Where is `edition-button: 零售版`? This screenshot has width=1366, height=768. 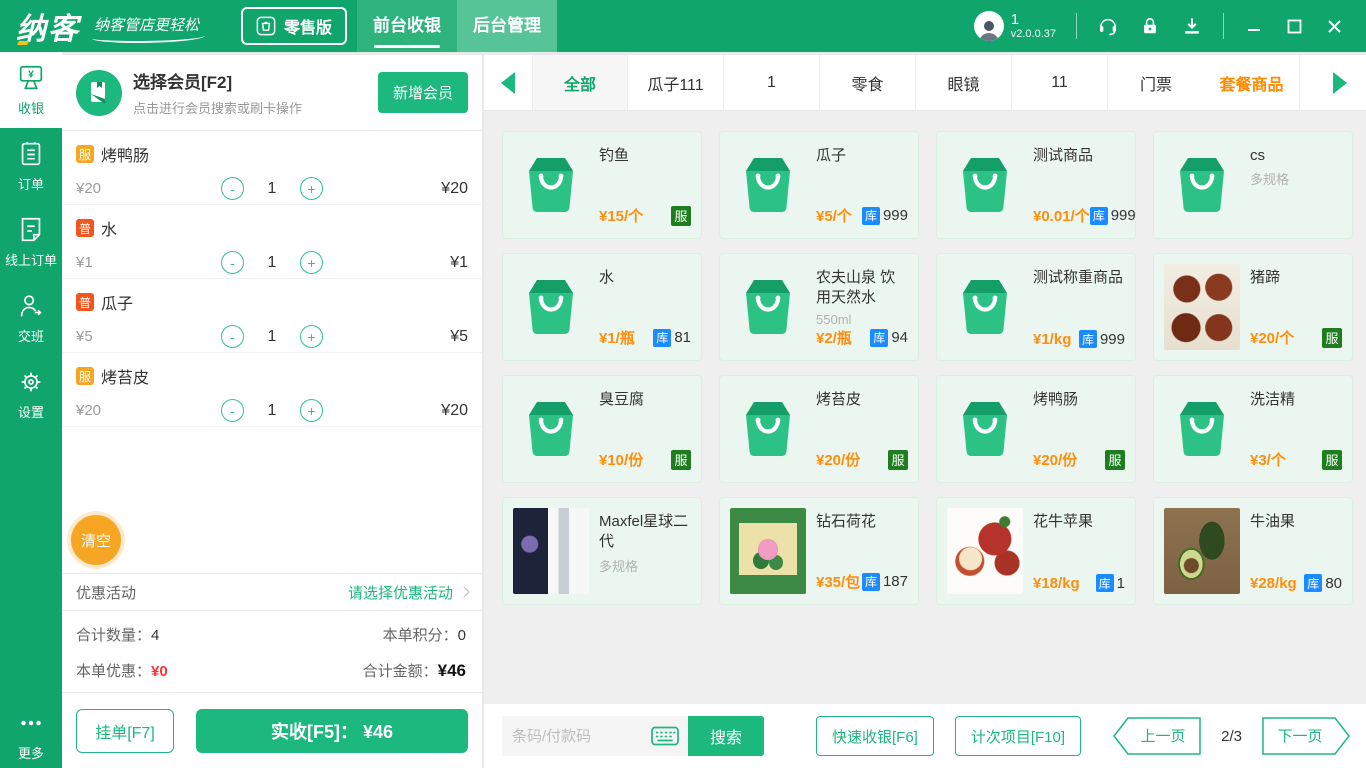
edition-button: 零售版 is located at coordinates (294, 26).